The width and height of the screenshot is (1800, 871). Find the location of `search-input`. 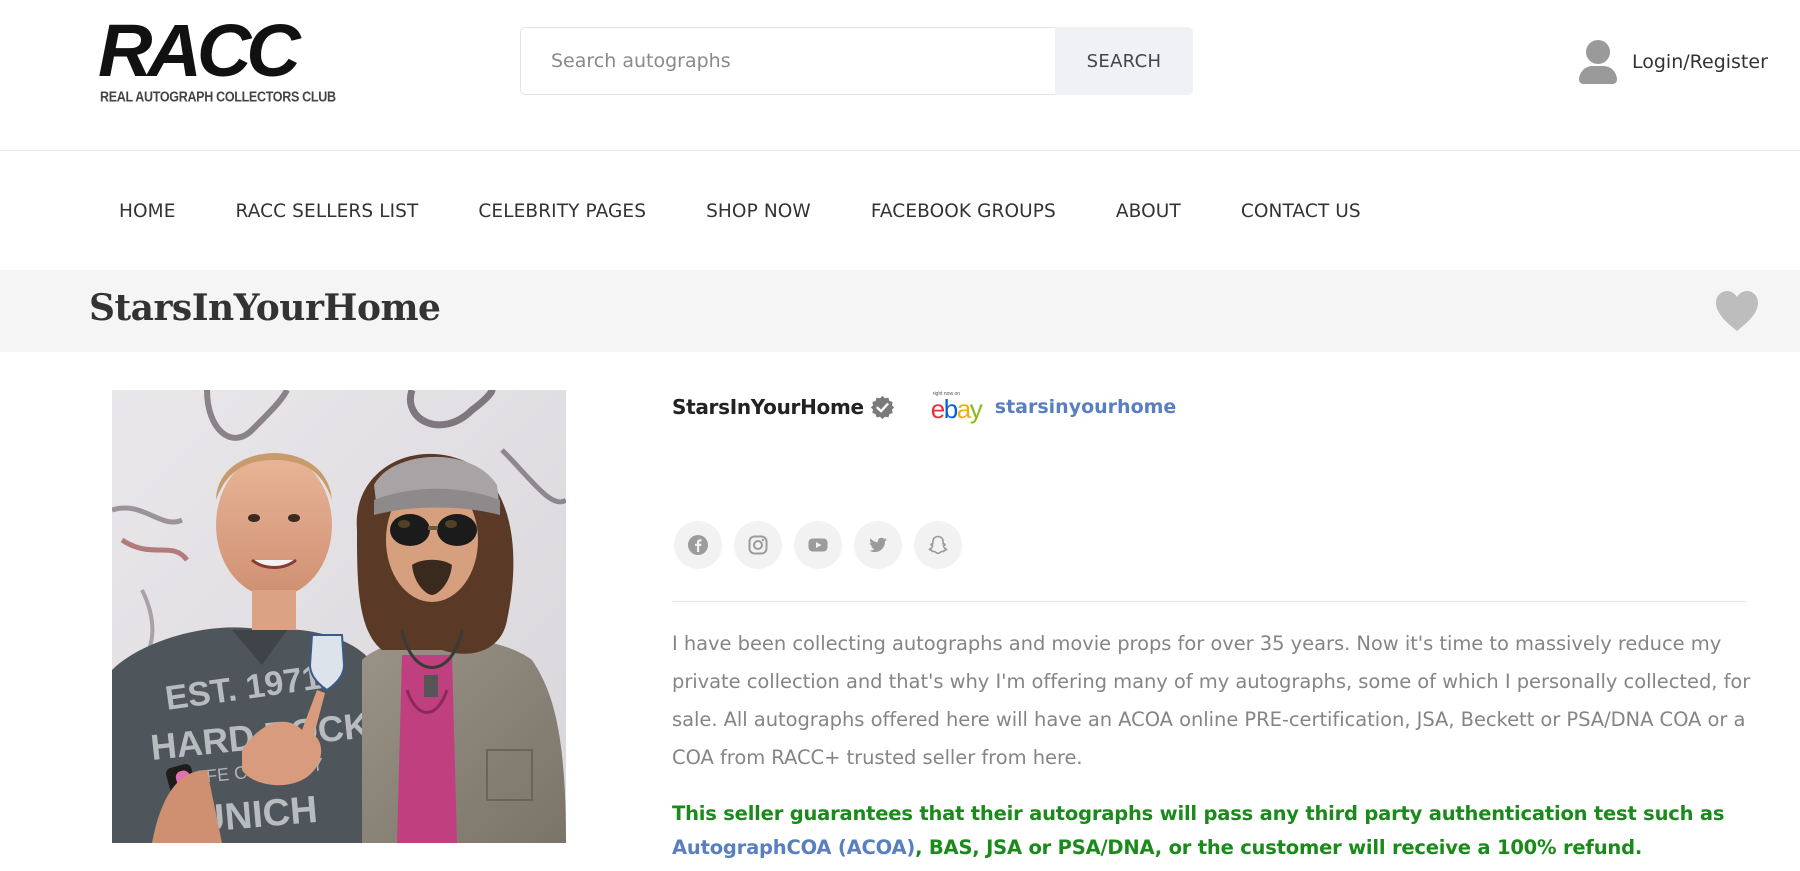

search-input is located at coordinates (787, 61).